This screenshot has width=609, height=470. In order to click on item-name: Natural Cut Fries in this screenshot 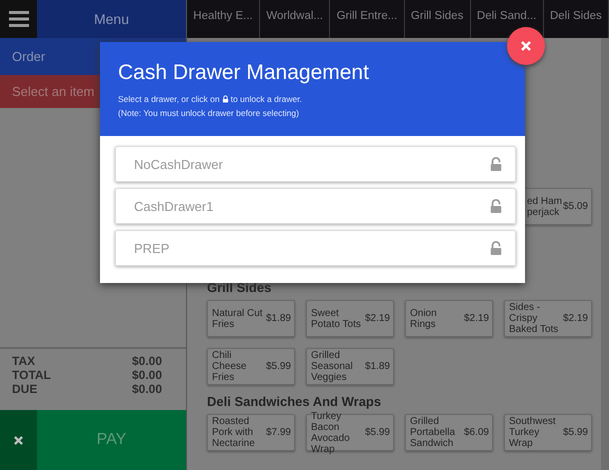, I will do `click(238, 319)`.